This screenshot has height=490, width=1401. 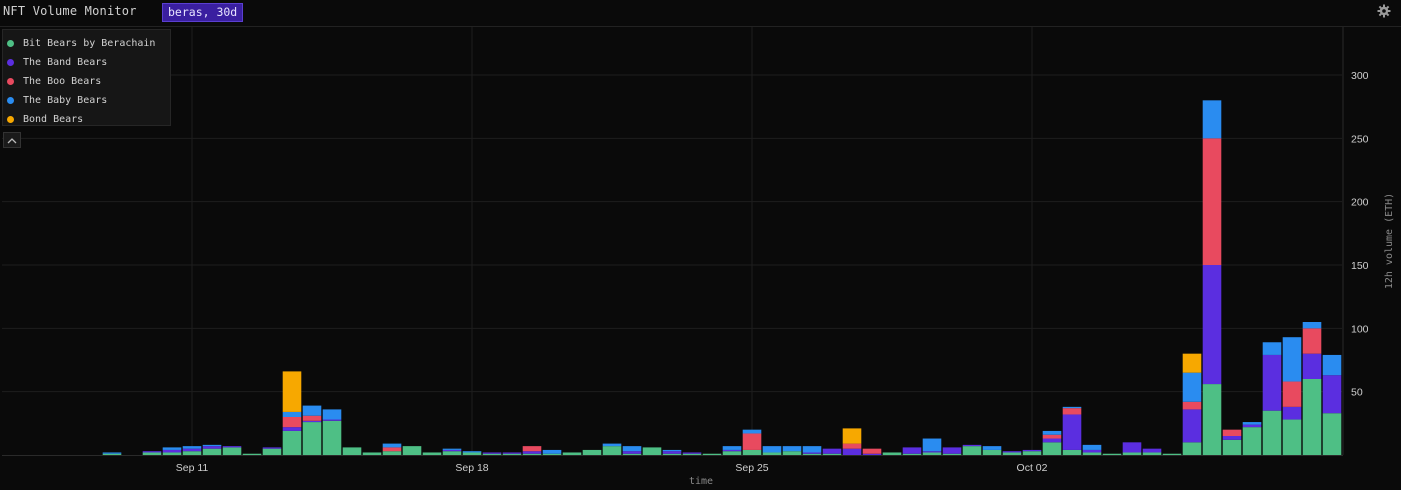 I want to click on legend-item: The Boo Bears, so click(x=86, y=81).